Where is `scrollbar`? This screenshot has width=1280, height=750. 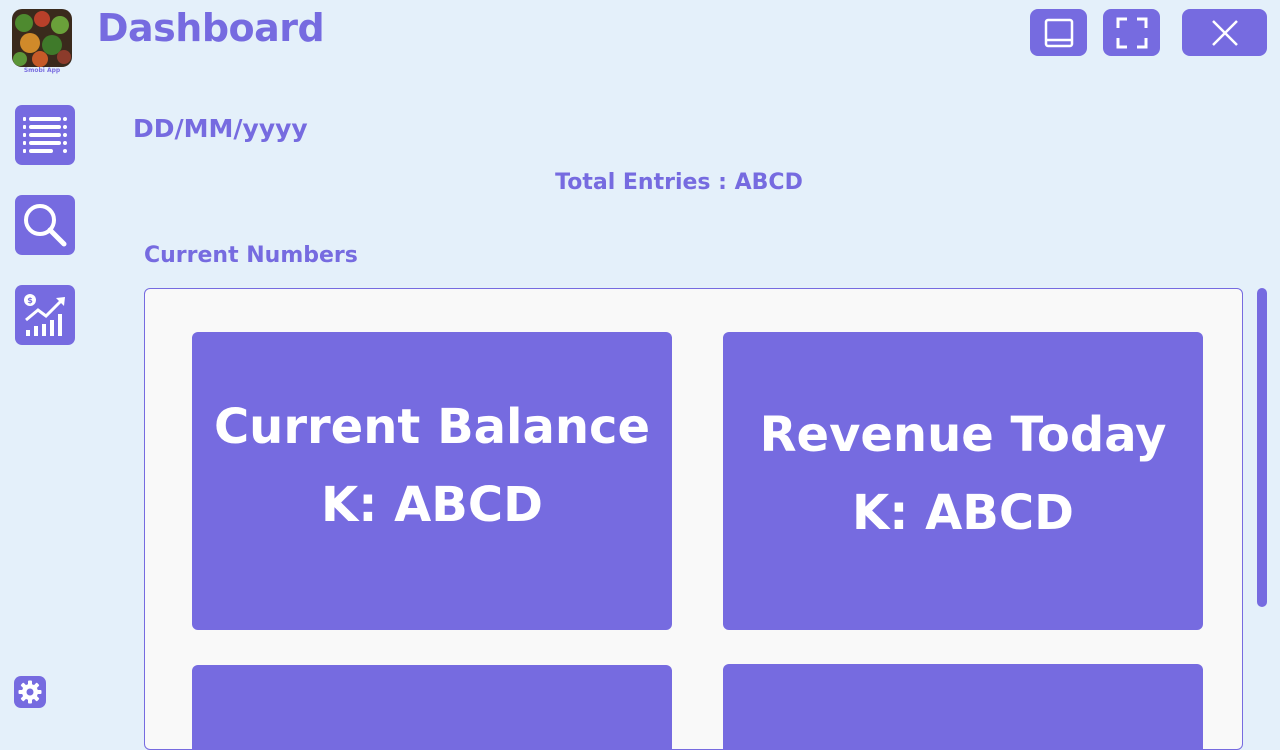
scrollbar is located at coordinates (1262, 447).